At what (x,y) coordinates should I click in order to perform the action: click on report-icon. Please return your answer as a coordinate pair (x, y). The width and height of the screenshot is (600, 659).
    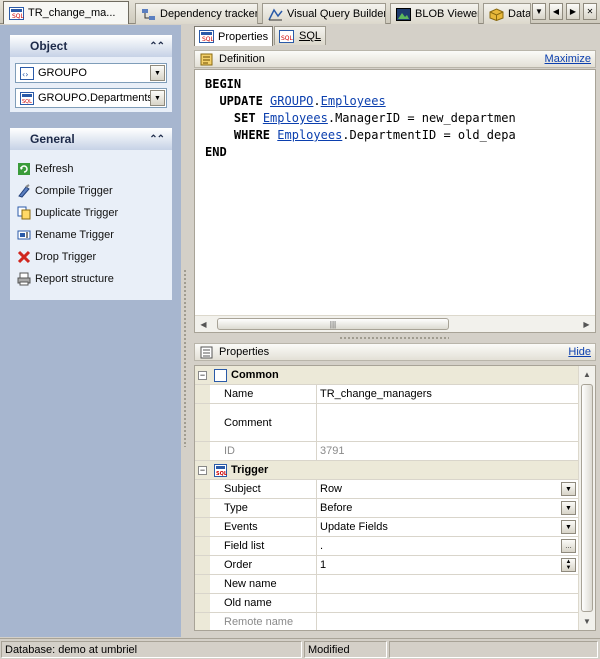
    Looking at the image, I should click on (24, 279).